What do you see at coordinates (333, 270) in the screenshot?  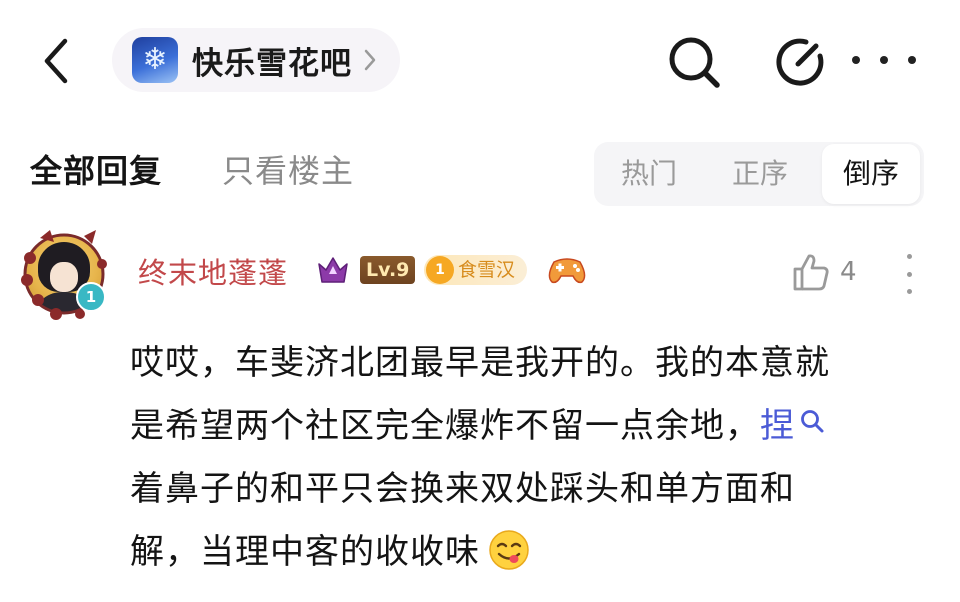 I see `crown-icon` at bounding box center [333, 270].